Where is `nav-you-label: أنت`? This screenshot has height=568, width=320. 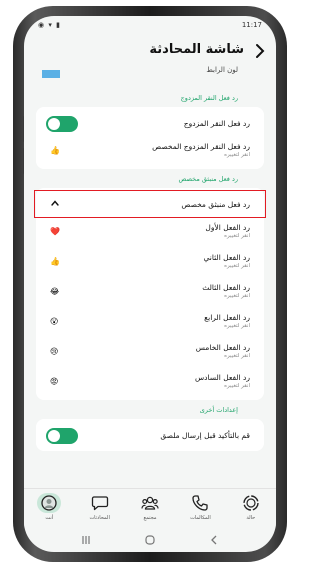 nav-you-label: أنت is located at coordinates (49, 518).